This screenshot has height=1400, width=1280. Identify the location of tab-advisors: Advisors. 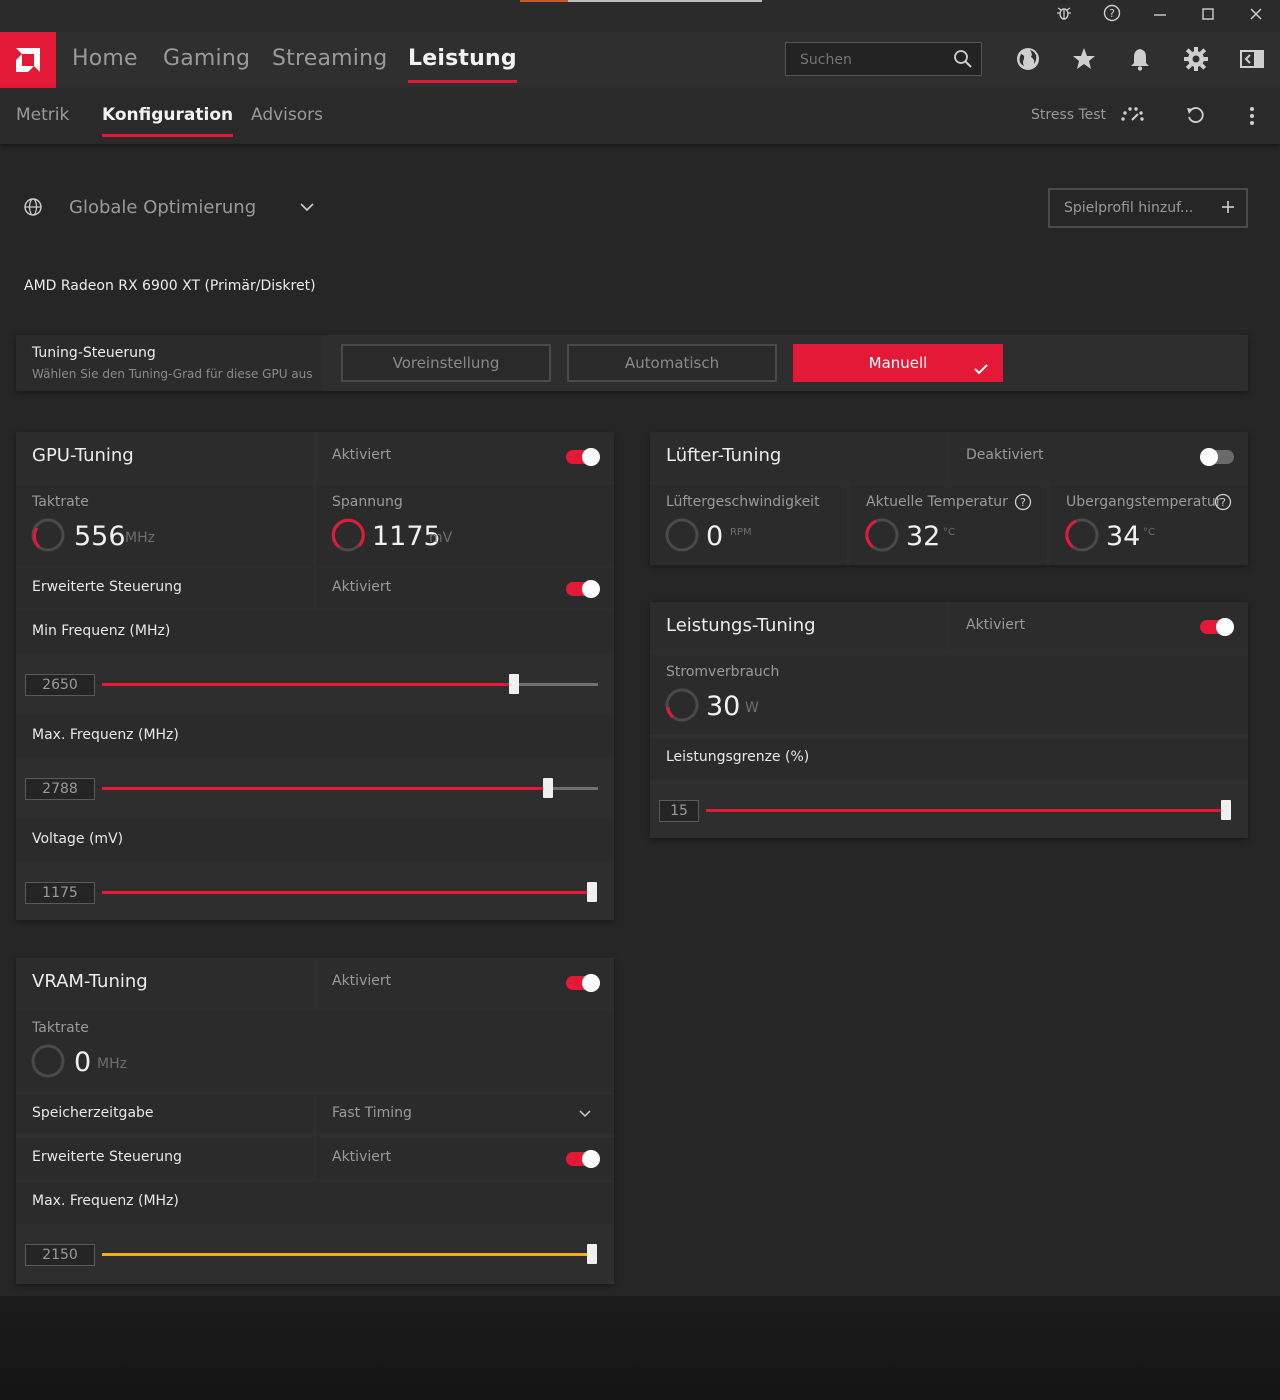
(287, 115).